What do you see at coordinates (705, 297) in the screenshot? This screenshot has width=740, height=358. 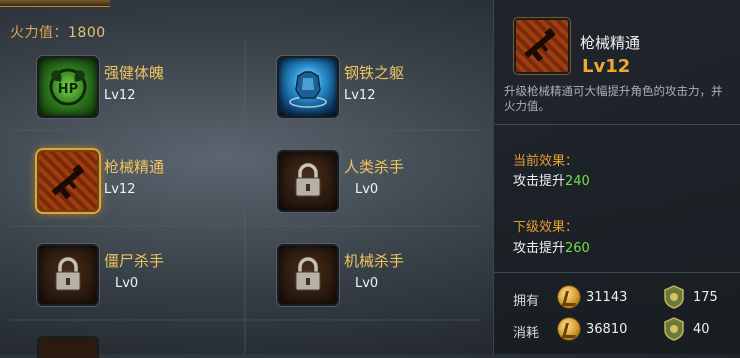 I see `owned-medals: 175` at bounding box center [705, 297].